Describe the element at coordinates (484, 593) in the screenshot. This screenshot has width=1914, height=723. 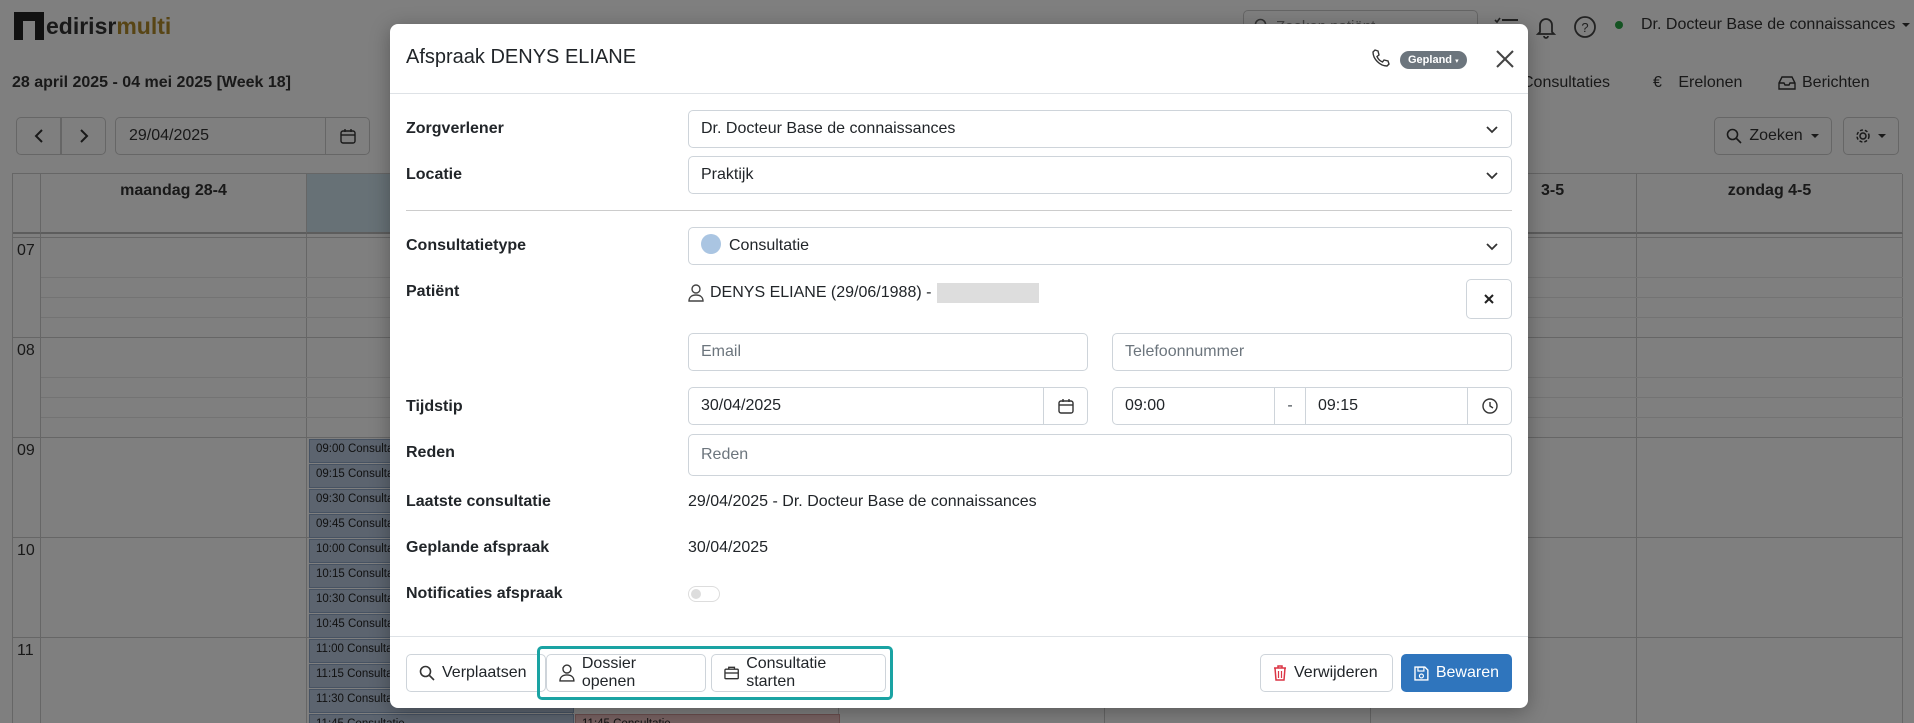
I see `notificaties-label: Notificaties afspraak` at that location.